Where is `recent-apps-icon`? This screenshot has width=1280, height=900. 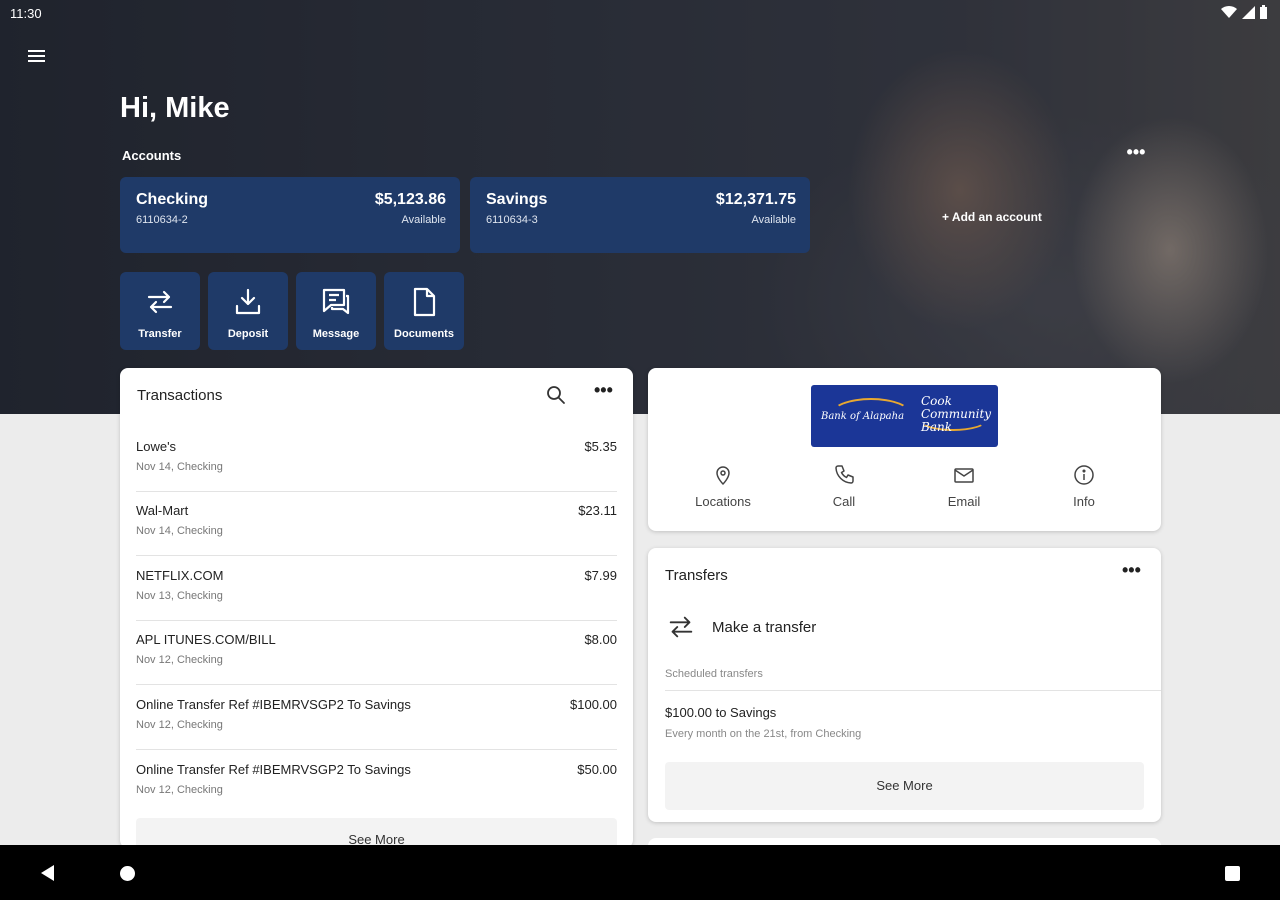 recent-apps-icon is located at coordinates (1232, 873).